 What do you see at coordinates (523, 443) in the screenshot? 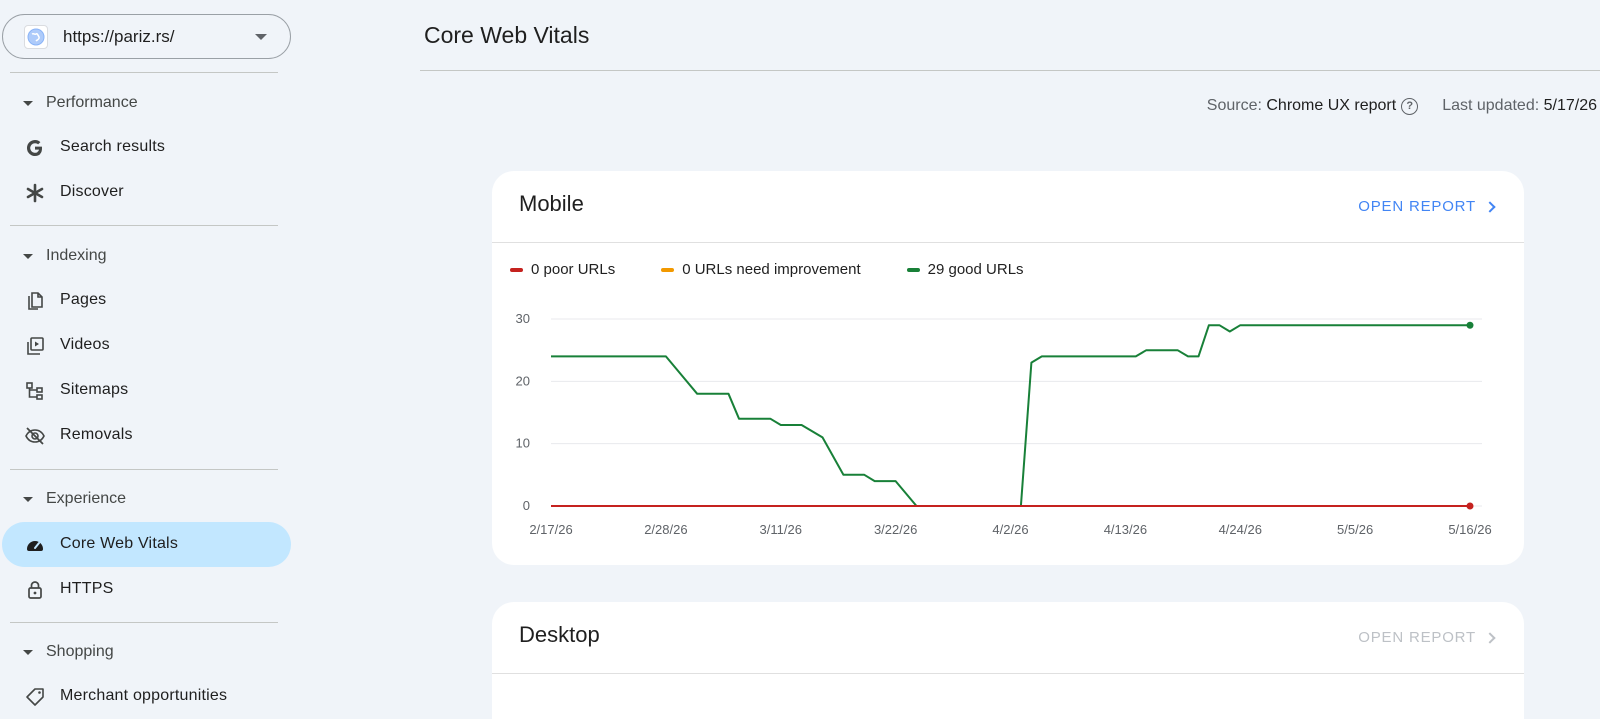
I see `y-tick-label: 10` at bounding box center [523, 443].